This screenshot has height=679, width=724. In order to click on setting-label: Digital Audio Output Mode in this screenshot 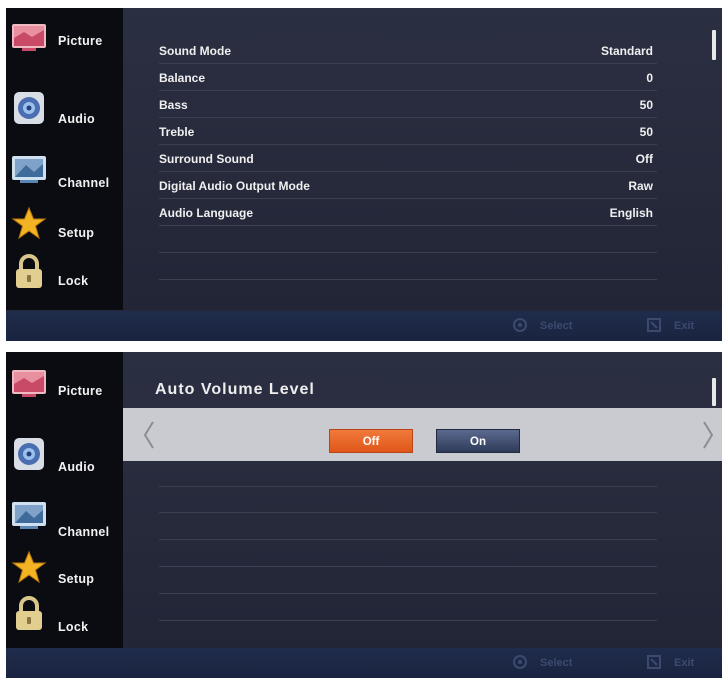, I will do `click(234, 186)`.